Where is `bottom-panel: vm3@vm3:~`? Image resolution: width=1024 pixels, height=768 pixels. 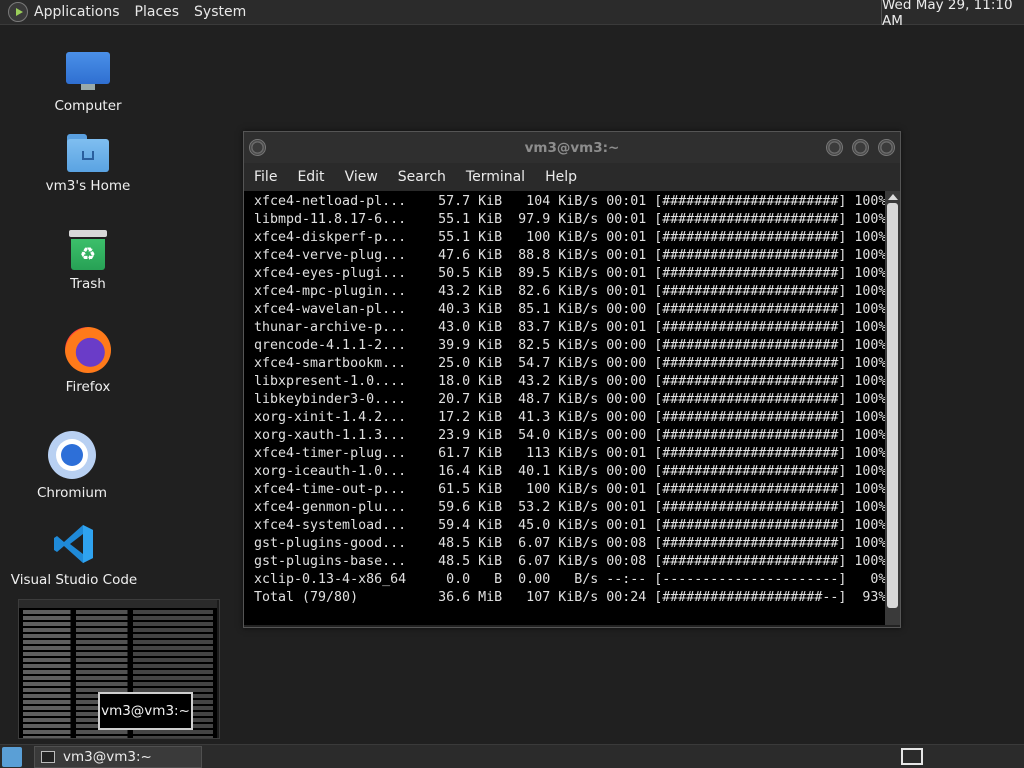 bottom-panel: vm3@vm3:~ is located at coordinates (512, 756).